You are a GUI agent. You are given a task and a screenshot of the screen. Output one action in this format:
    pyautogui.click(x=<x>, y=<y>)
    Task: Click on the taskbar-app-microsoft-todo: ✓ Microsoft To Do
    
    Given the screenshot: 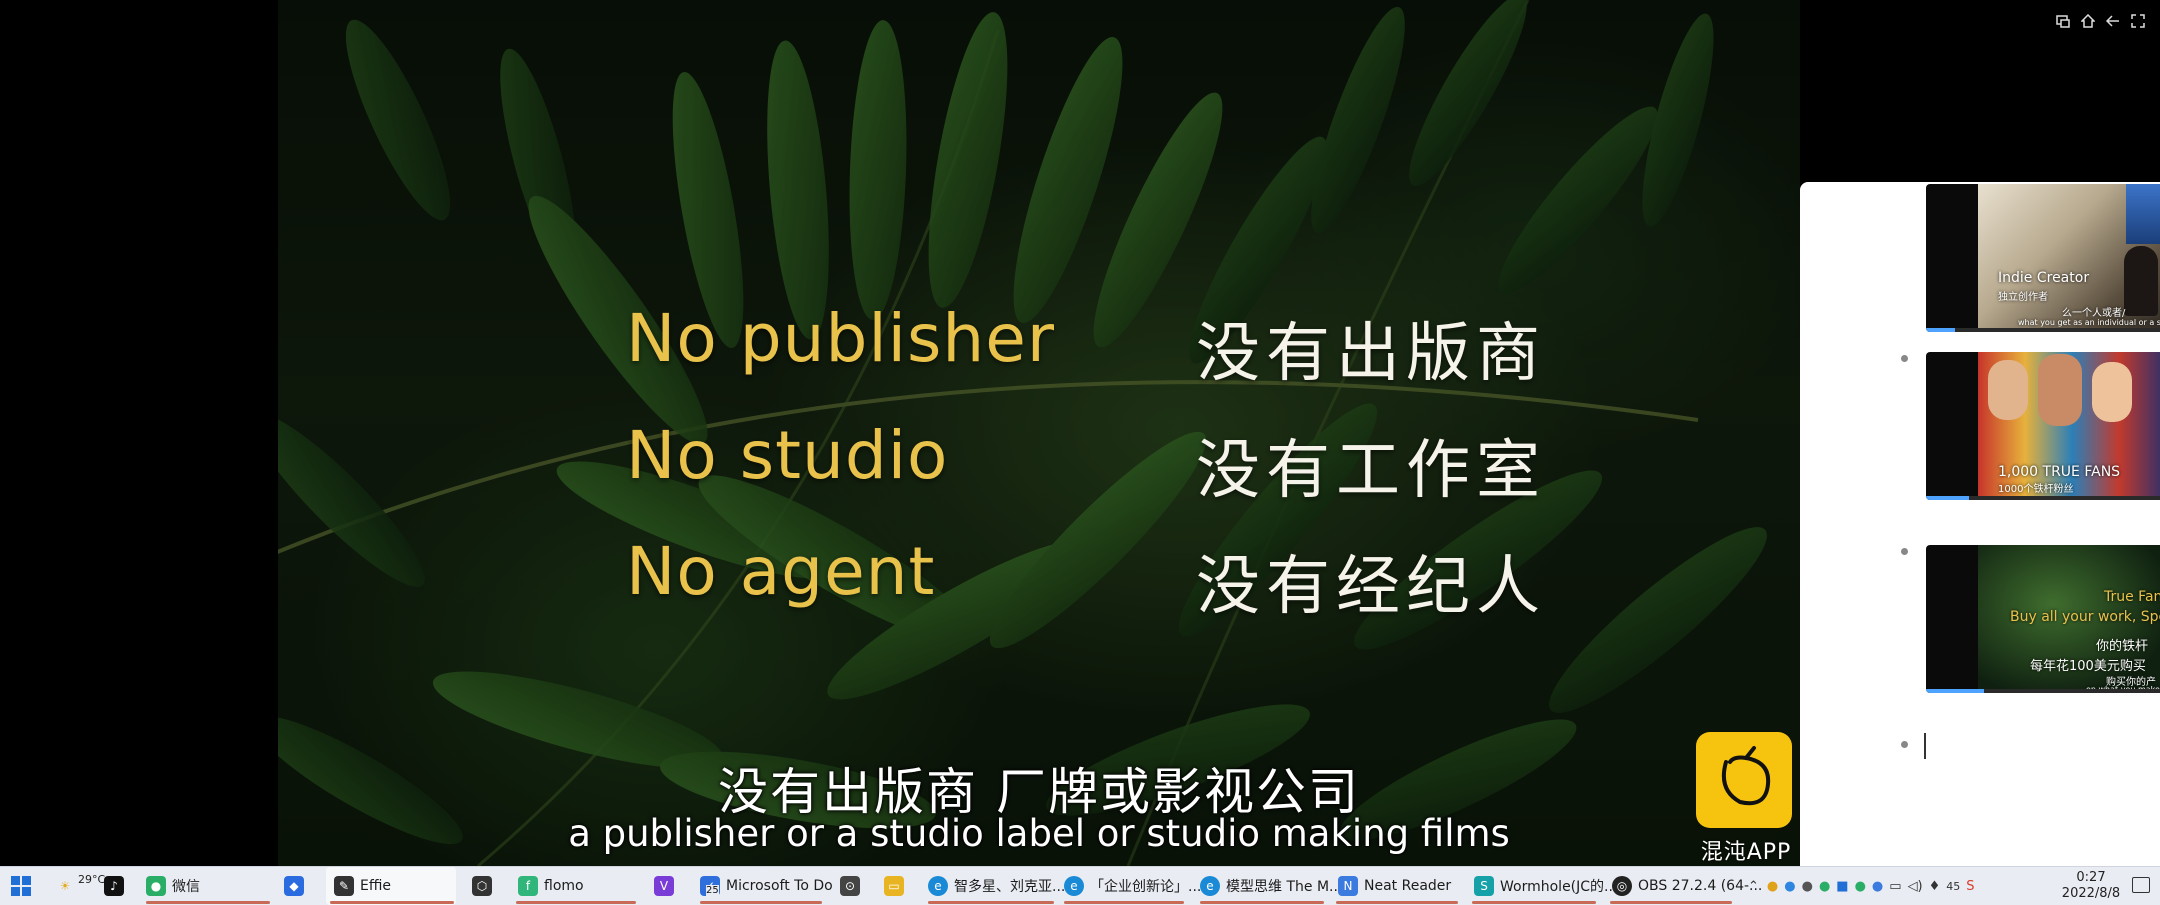 What is the action you would take?
    pyautogui.click(x=766, y=886)
    